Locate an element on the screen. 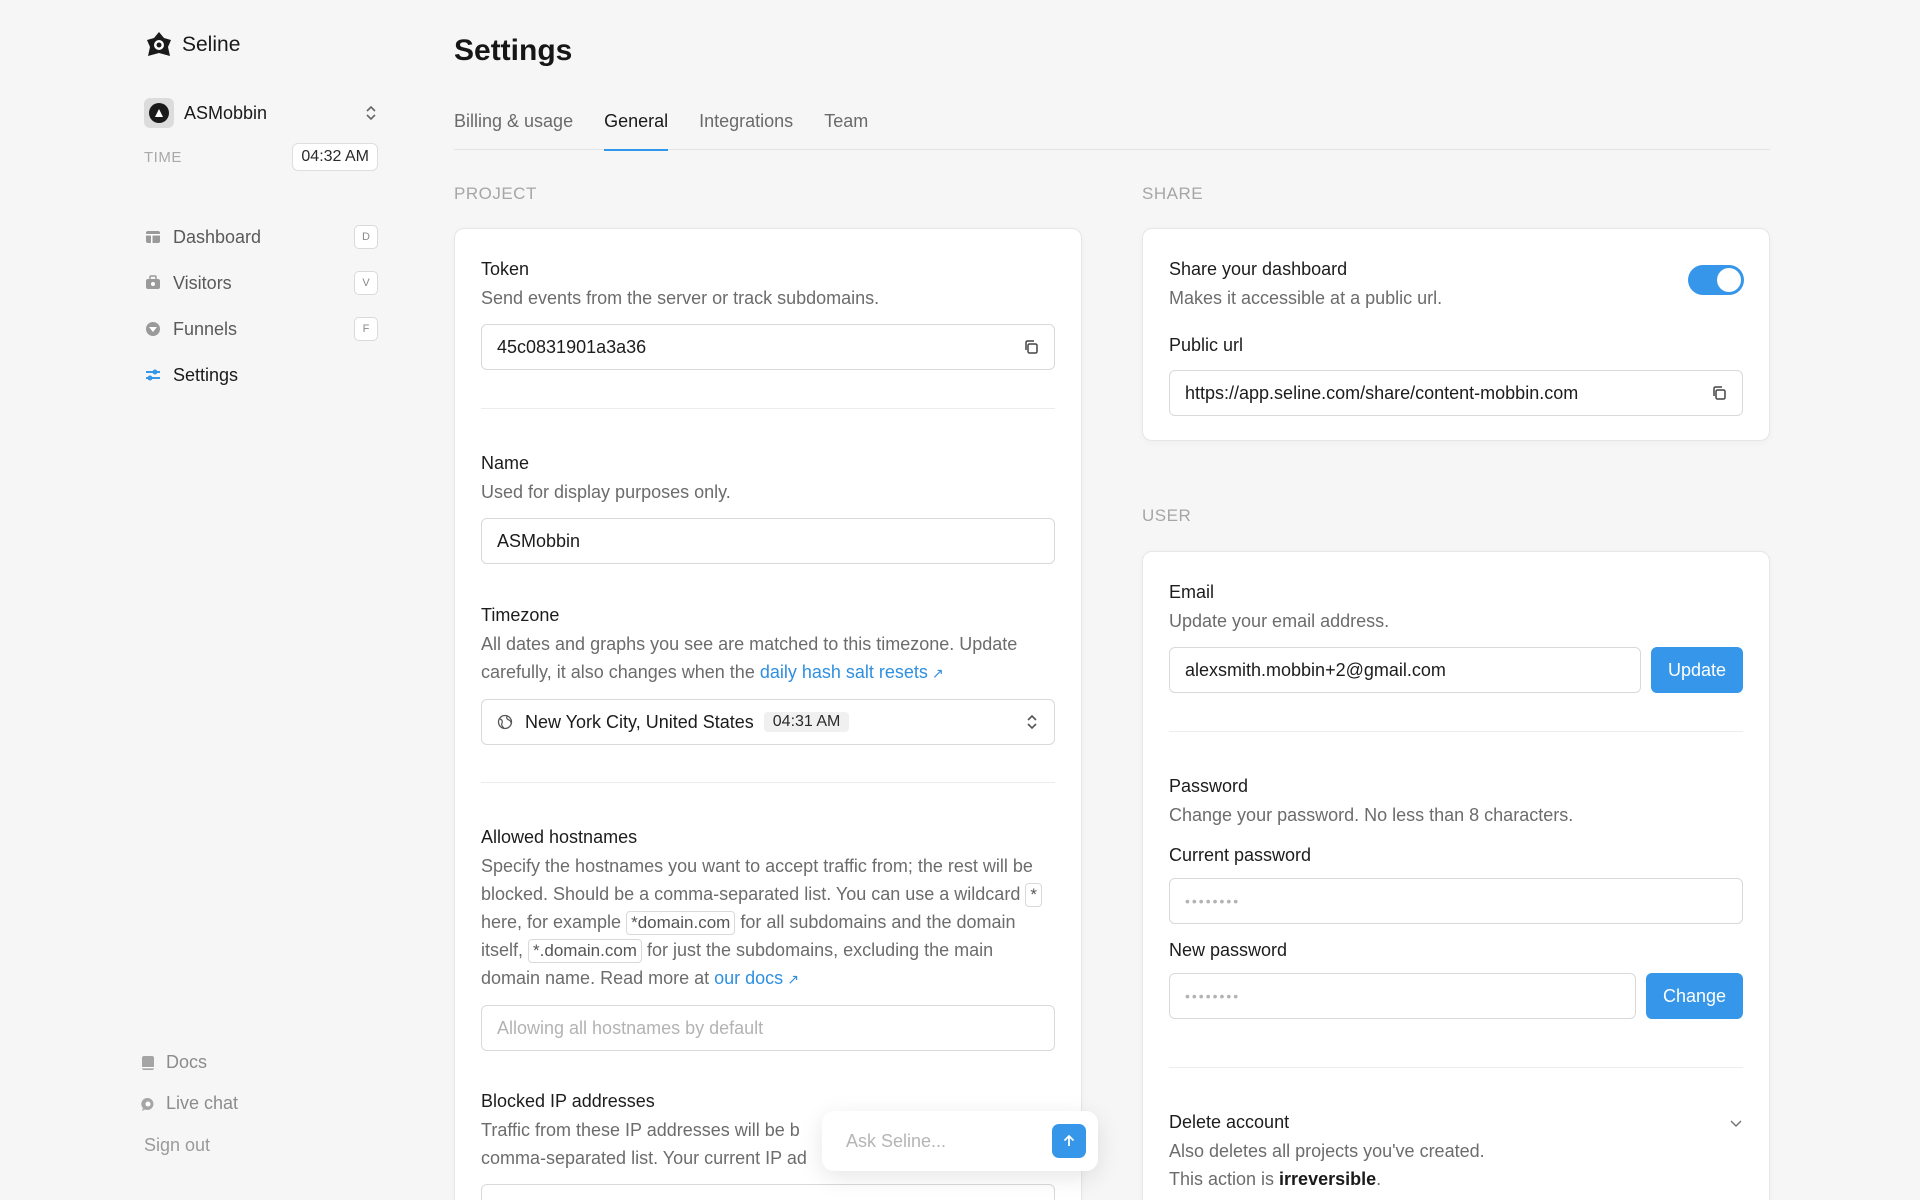  tab-billing: Billing & usage is located at coordinates (513, 128).